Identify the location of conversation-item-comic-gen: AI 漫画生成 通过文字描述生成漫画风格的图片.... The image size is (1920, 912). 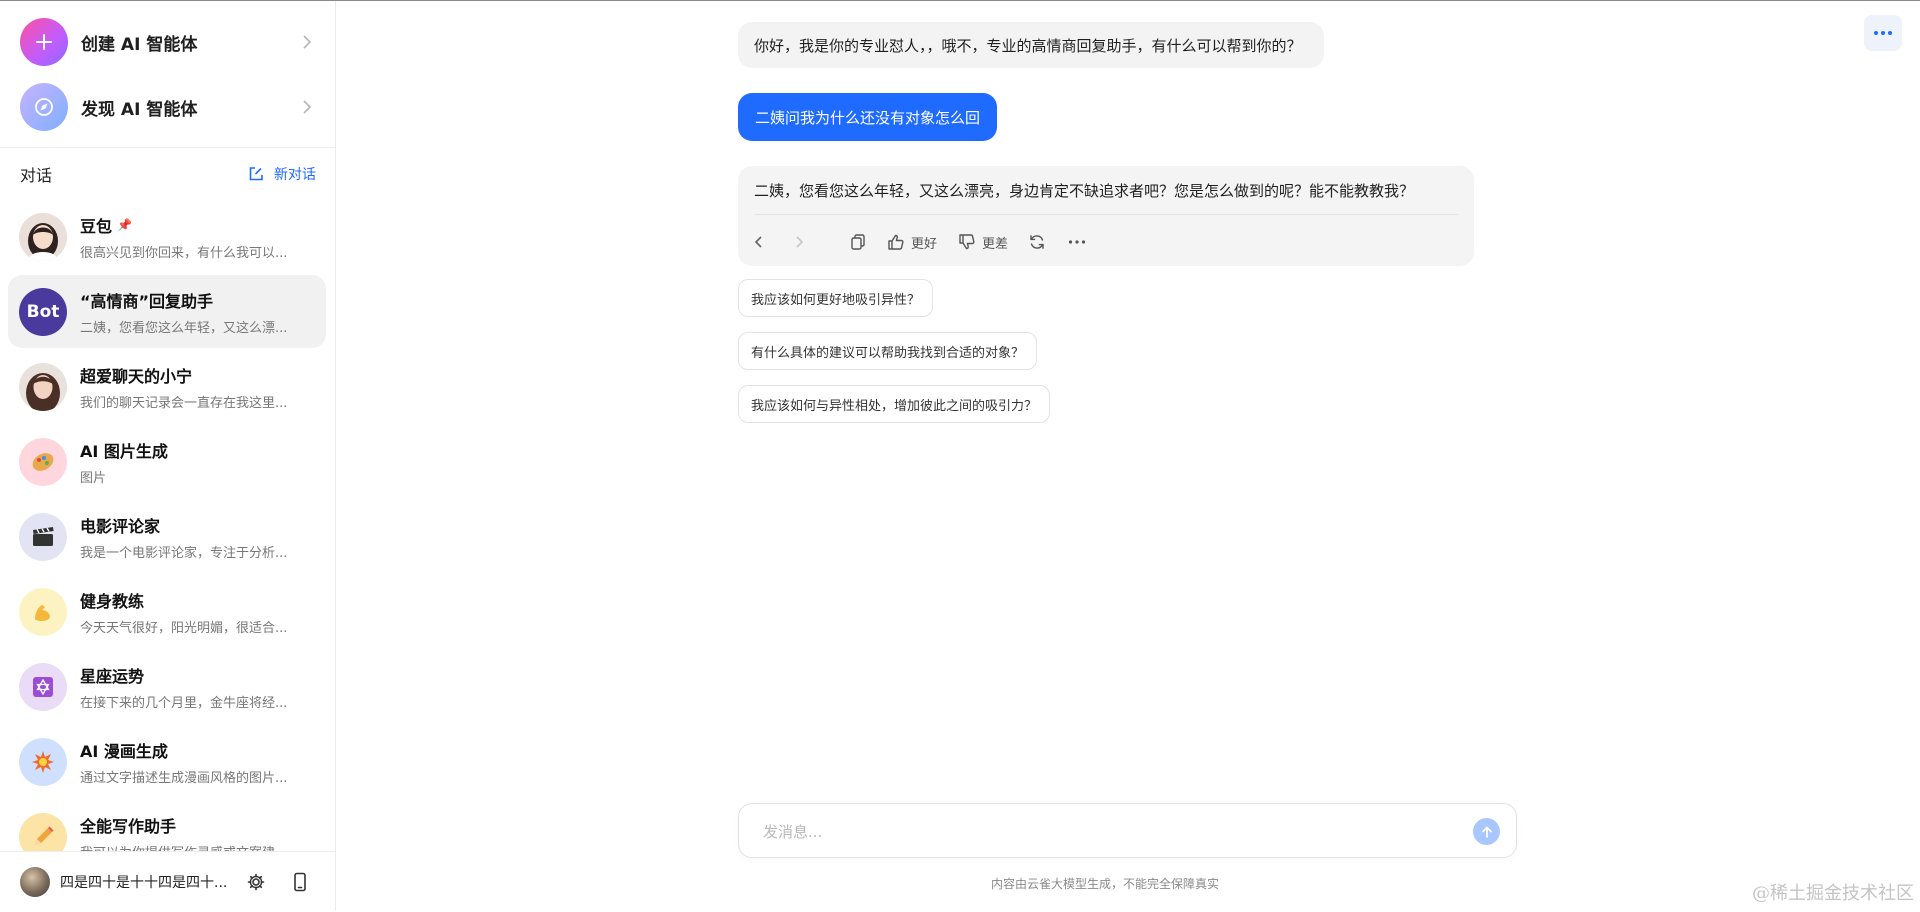
(167, 761).